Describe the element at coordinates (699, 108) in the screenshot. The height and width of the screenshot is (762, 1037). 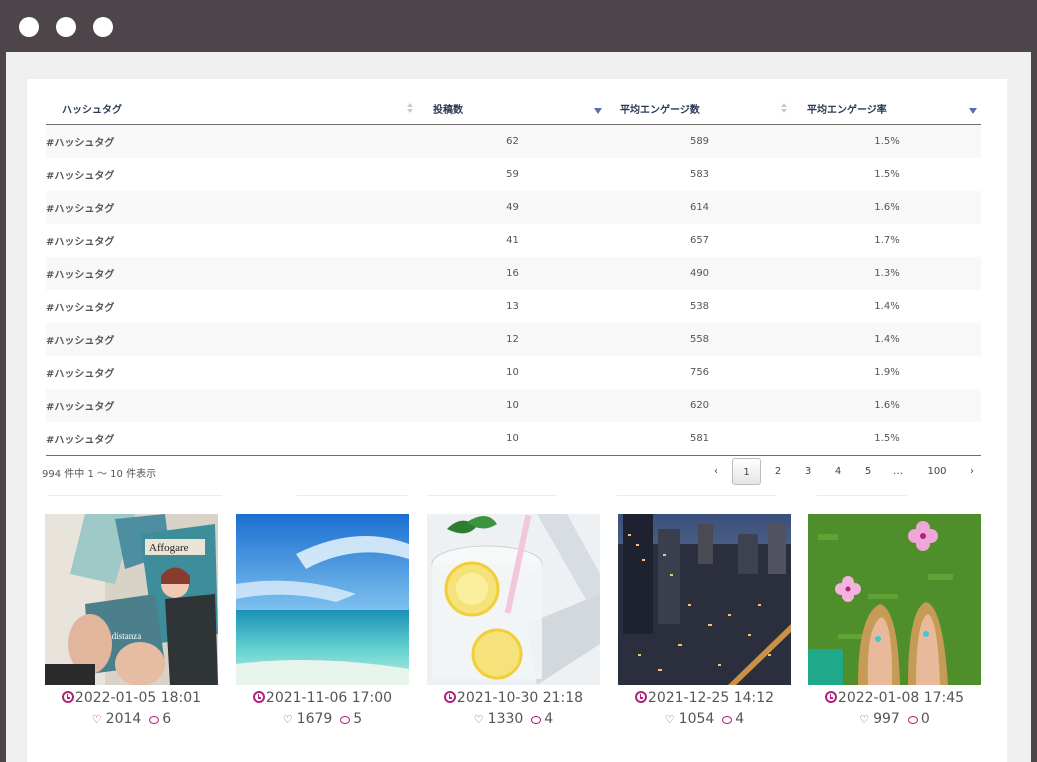
I see `column-header-avg-engagement: 平均エンゲージ数` at that location.